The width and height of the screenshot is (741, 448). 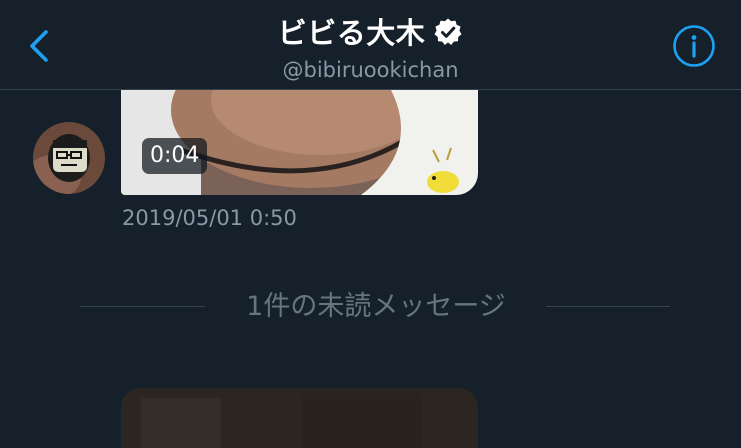 I want to click on divider-line-left, so click(x=142, y=306).